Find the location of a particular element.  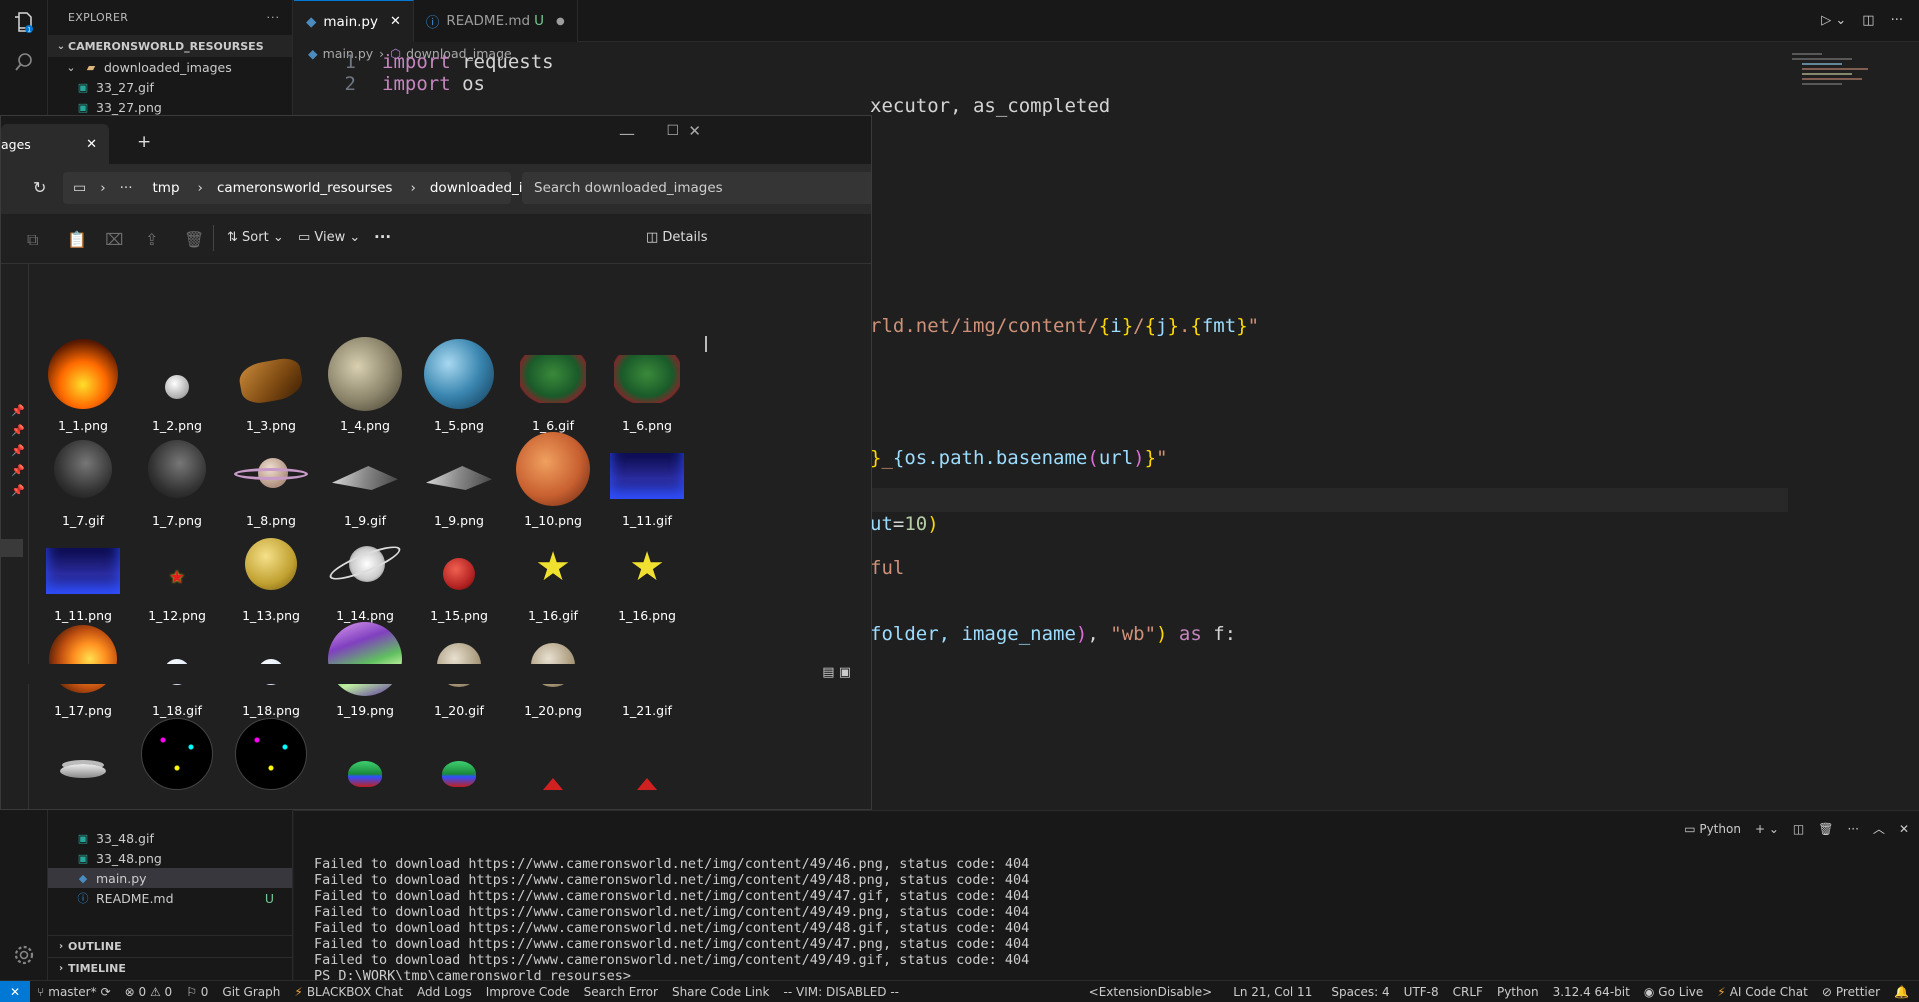

view-button: ▭ View ⌄ is located at coordinates (329, 237).